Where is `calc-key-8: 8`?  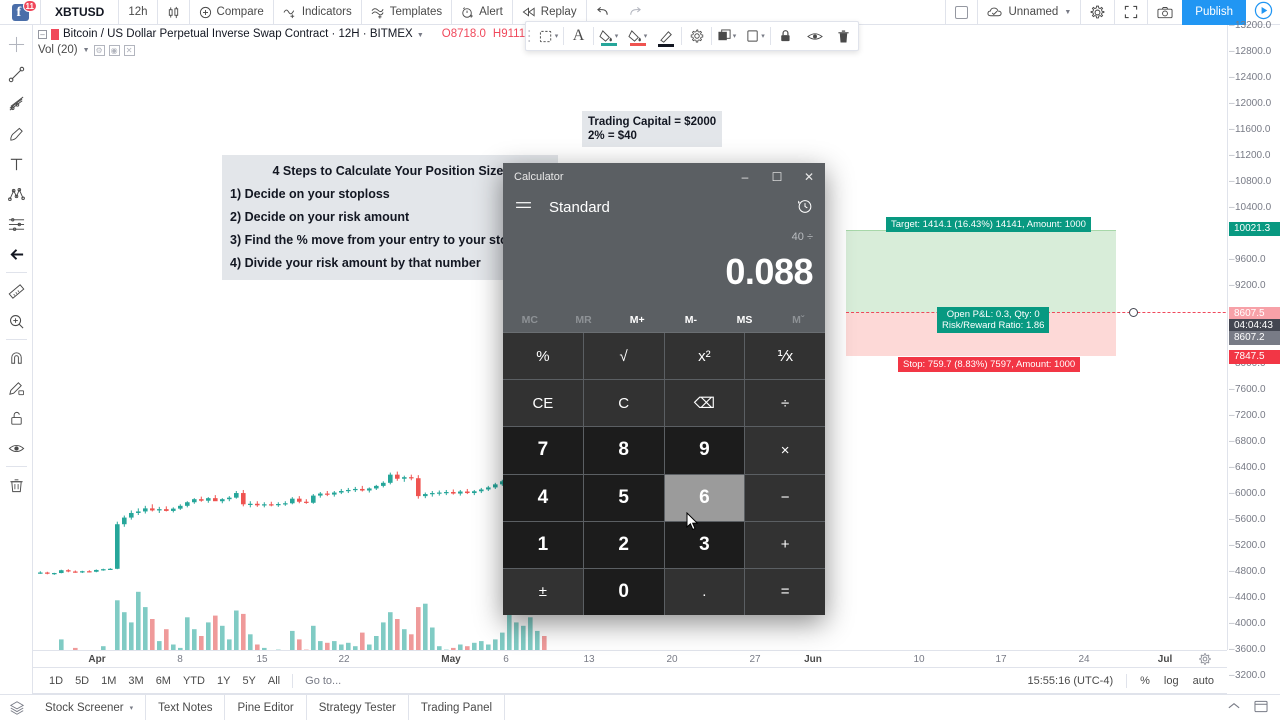
calc-key-8: 8 is located at coordinates (623, 450).